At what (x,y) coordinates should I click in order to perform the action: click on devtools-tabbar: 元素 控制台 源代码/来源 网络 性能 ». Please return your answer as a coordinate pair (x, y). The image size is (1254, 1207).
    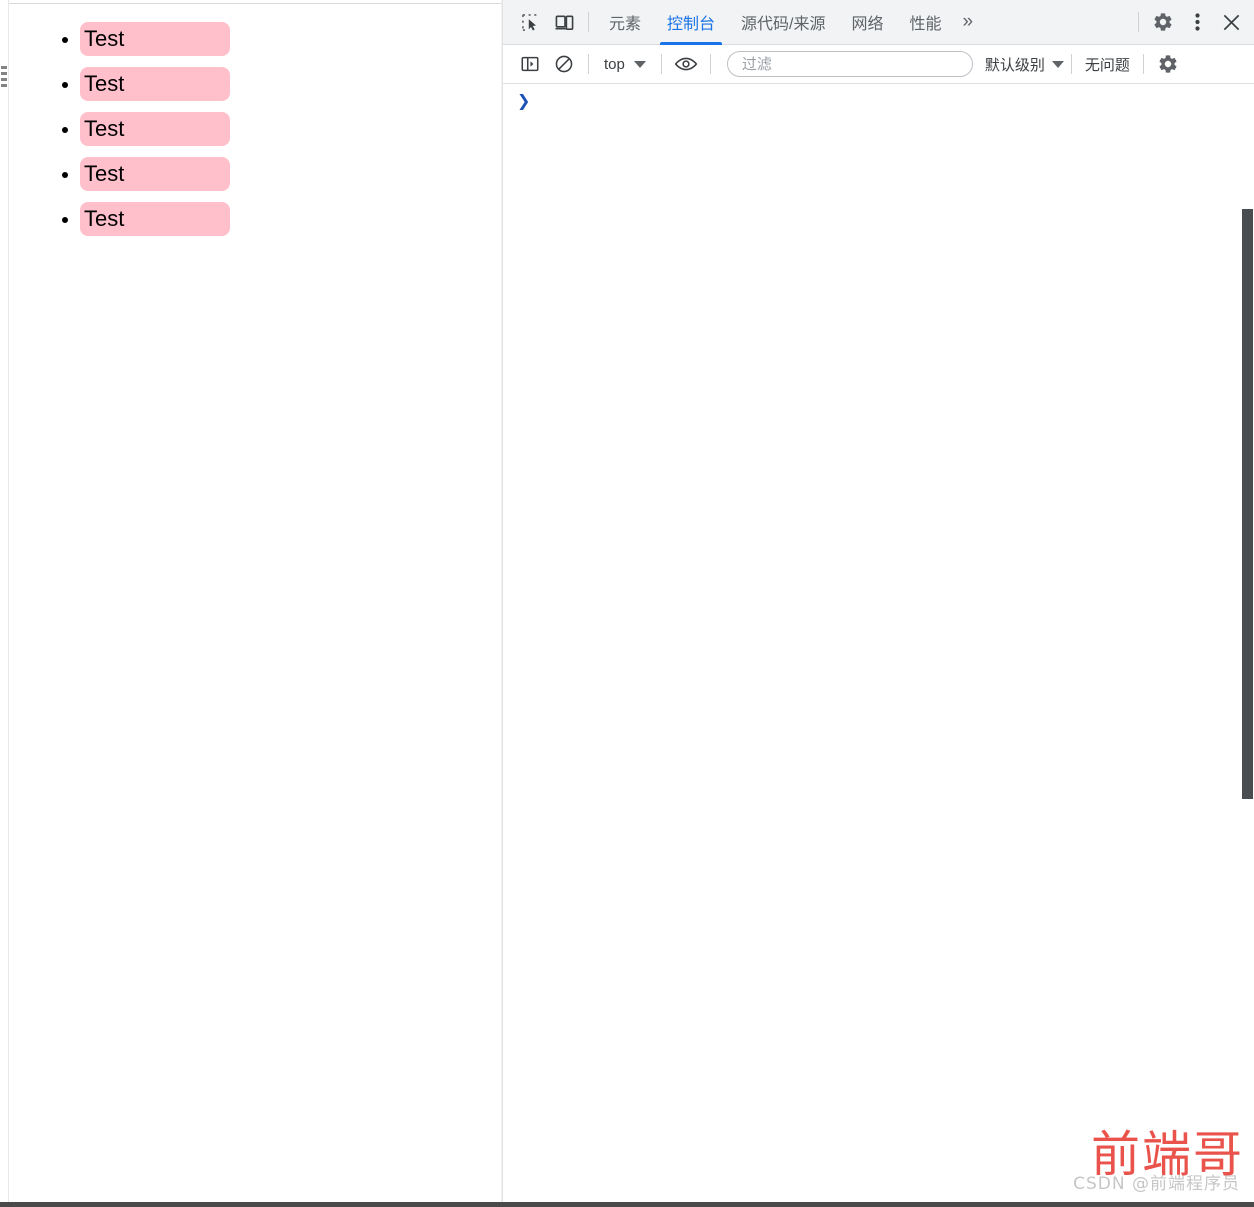
    Looking at the image, I should click on (878, 22).